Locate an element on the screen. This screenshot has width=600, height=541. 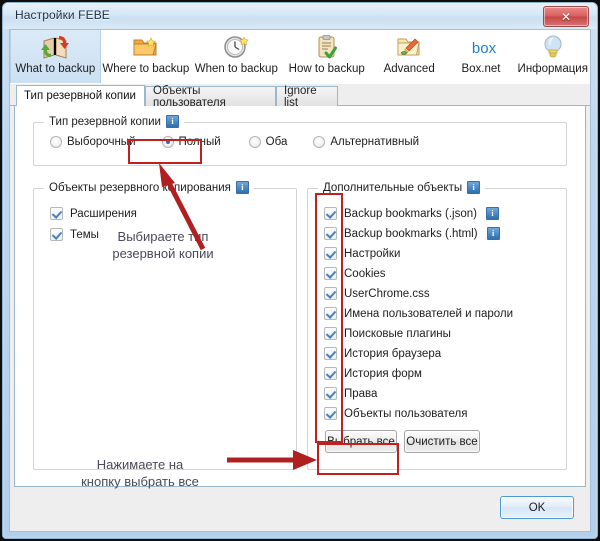
svg-text: box is located at coordinates (484, 48).